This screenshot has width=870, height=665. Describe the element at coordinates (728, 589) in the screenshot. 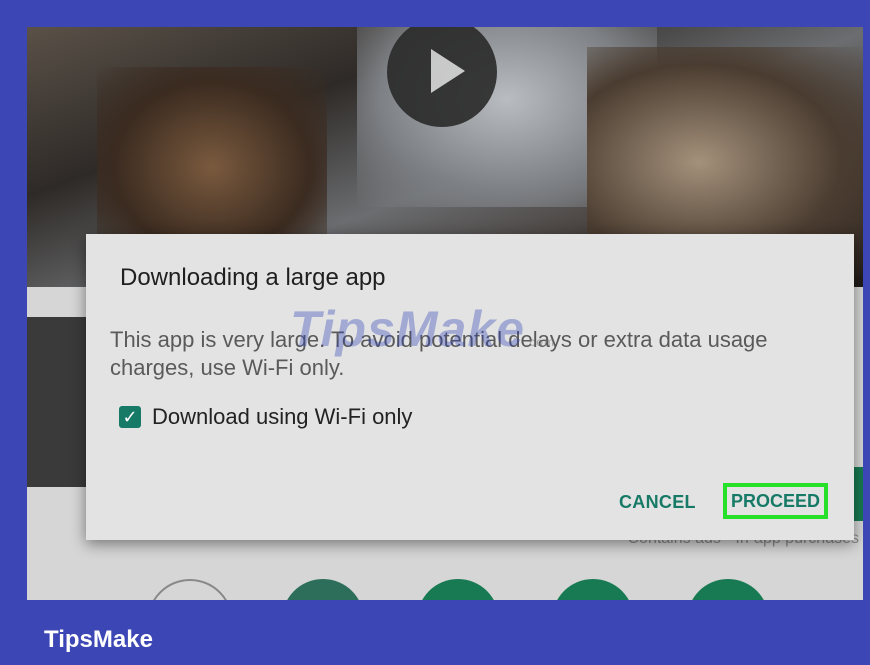

I see `share-icon` at that location.